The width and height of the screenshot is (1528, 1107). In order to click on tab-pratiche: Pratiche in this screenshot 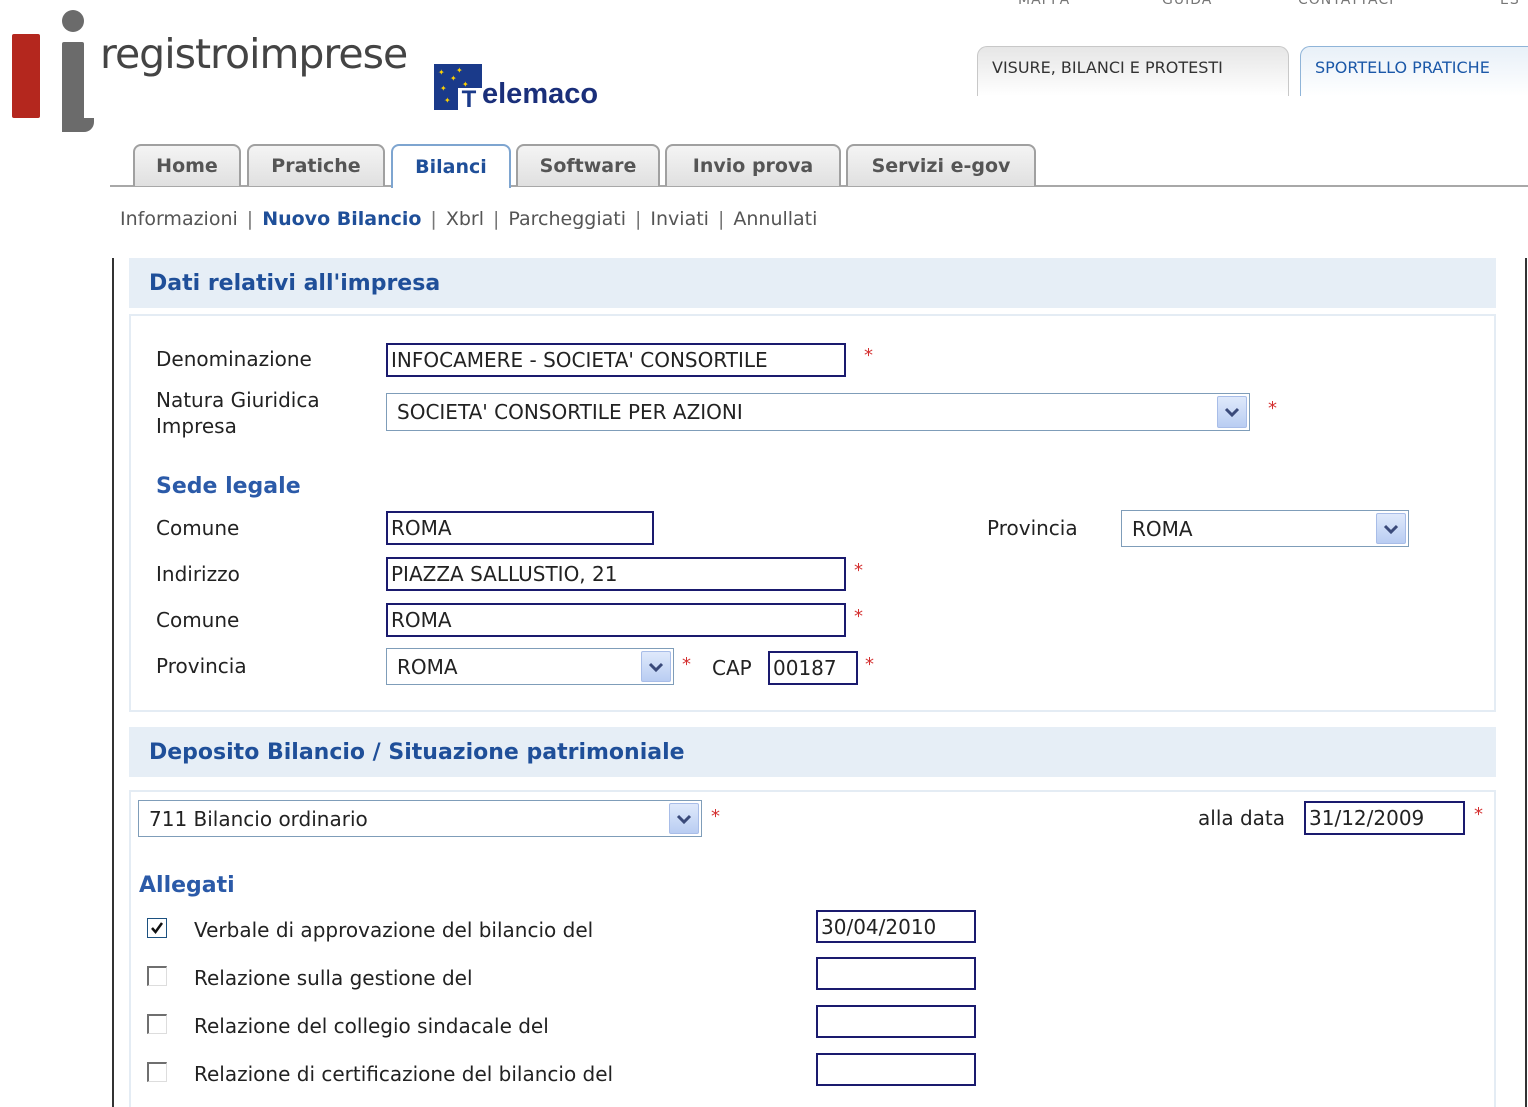, I will do `click(316, 165)`.